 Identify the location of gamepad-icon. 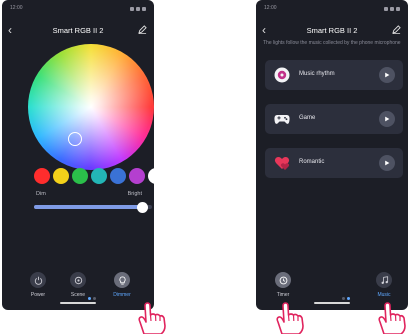
(282, 119).